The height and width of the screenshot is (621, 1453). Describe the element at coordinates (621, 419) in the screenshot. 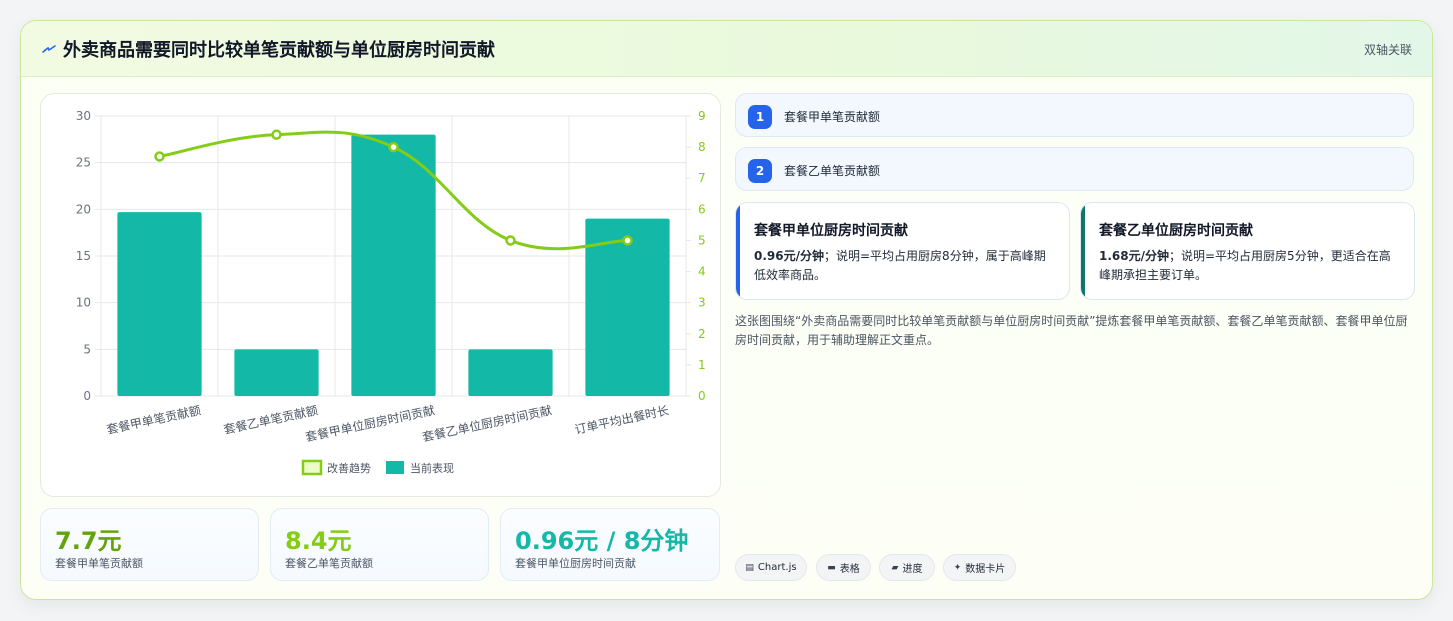

I see `x-tick-label: 订单平均出餐时长` at that location.